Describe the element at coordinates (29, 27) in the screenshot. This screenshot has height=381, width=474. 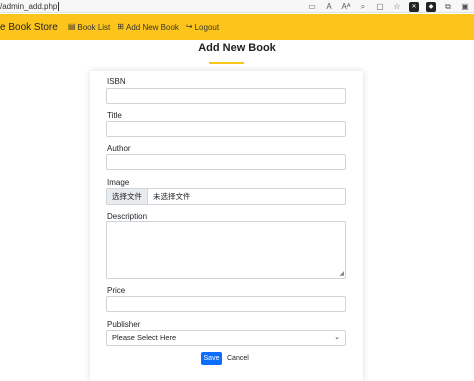
I see `navbar-brand: e Book Store` at that location.